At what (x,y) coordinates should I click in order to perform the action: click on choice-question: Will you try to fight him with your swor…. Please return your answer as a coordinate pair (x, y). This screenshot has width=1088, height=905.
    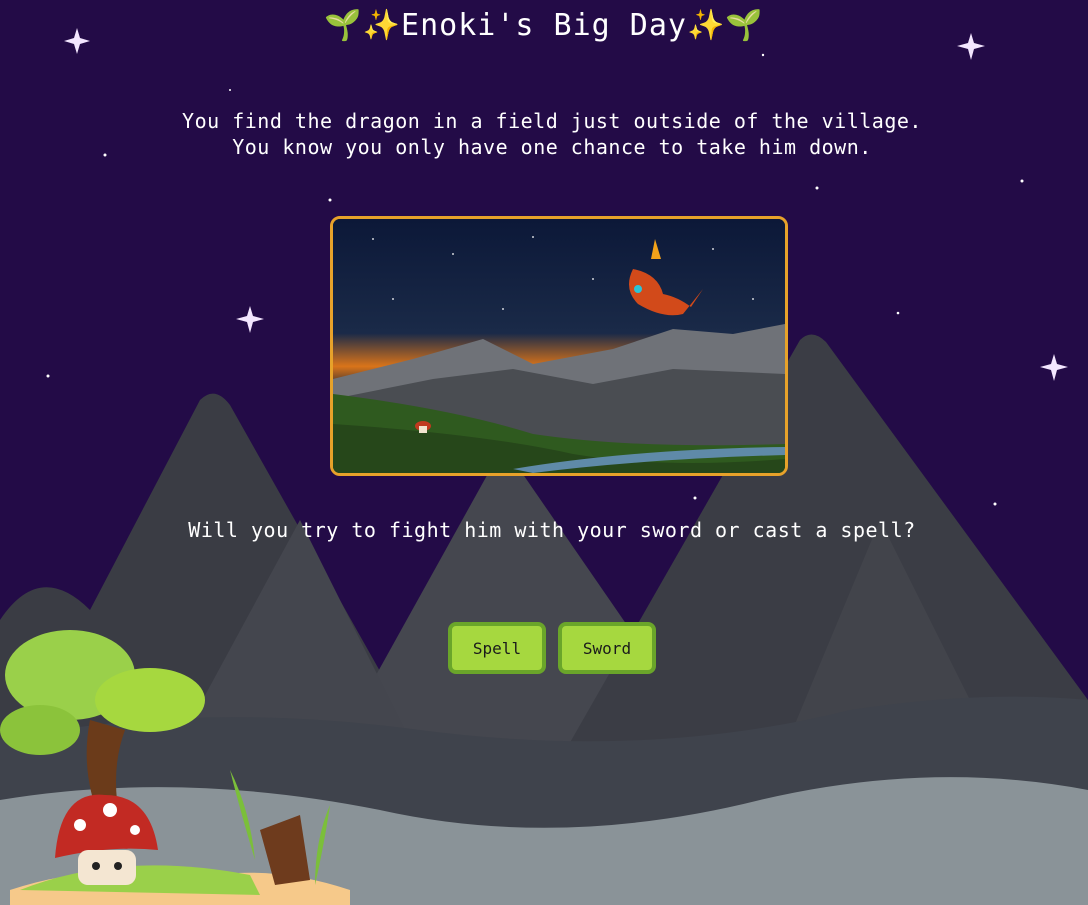
    Looking at the image, I should click on (552, 530).